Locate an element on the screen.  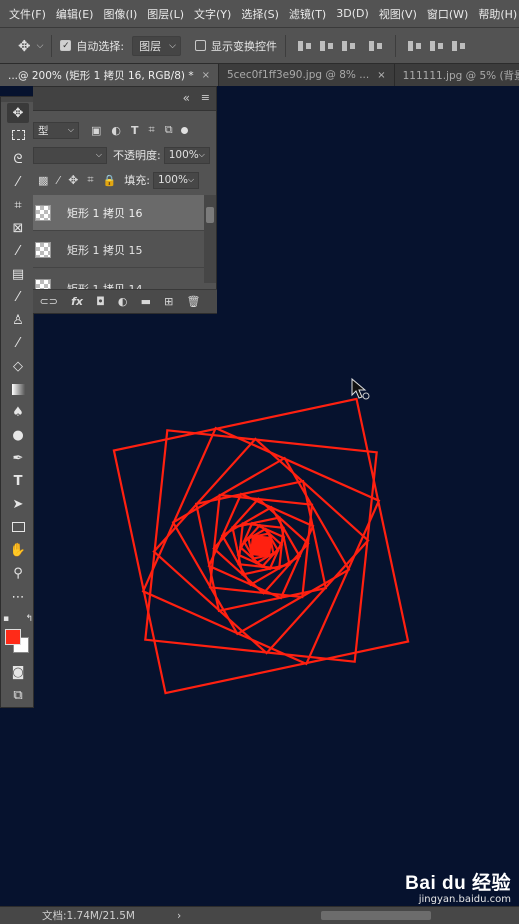
show-transform-checkbox is located at coordinates (200, 45).